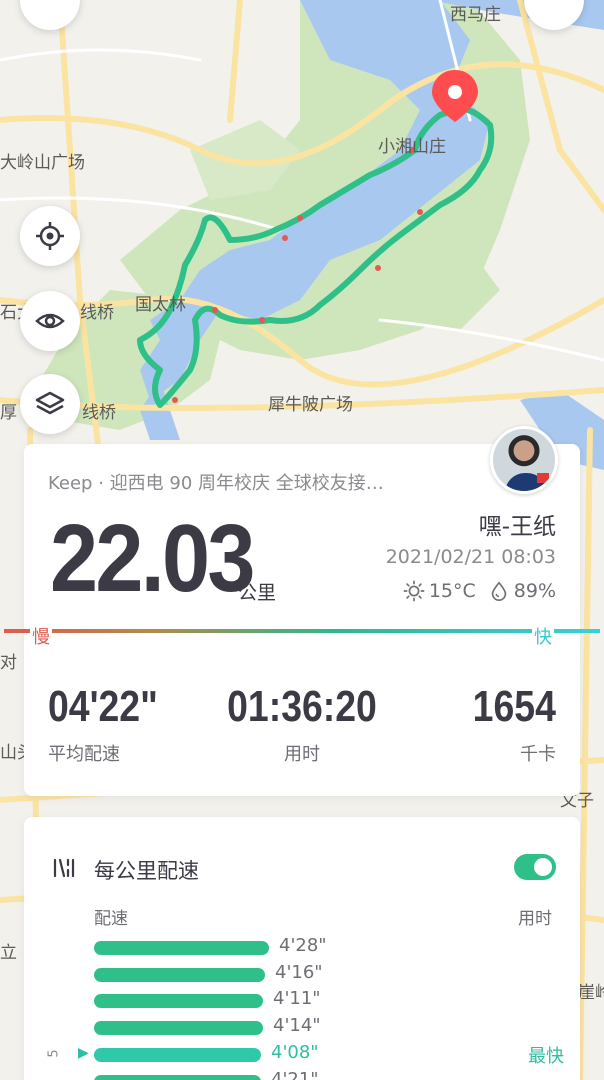  What do you see at coordinates (295, 1074) in the screenshot?
I see `pace-value: 4'21"` at bounding box center [295, 1074].